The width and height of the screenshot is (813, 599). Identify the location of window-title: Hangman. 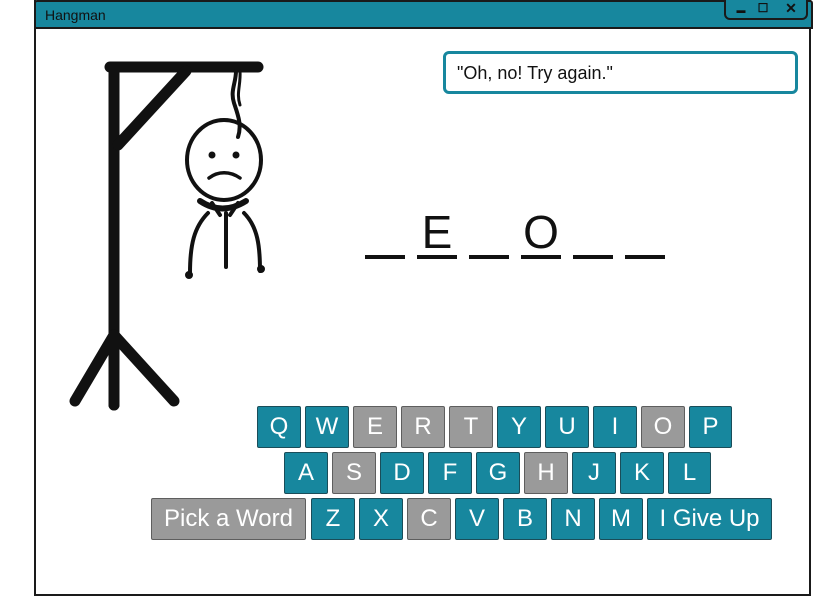
(75, 15).